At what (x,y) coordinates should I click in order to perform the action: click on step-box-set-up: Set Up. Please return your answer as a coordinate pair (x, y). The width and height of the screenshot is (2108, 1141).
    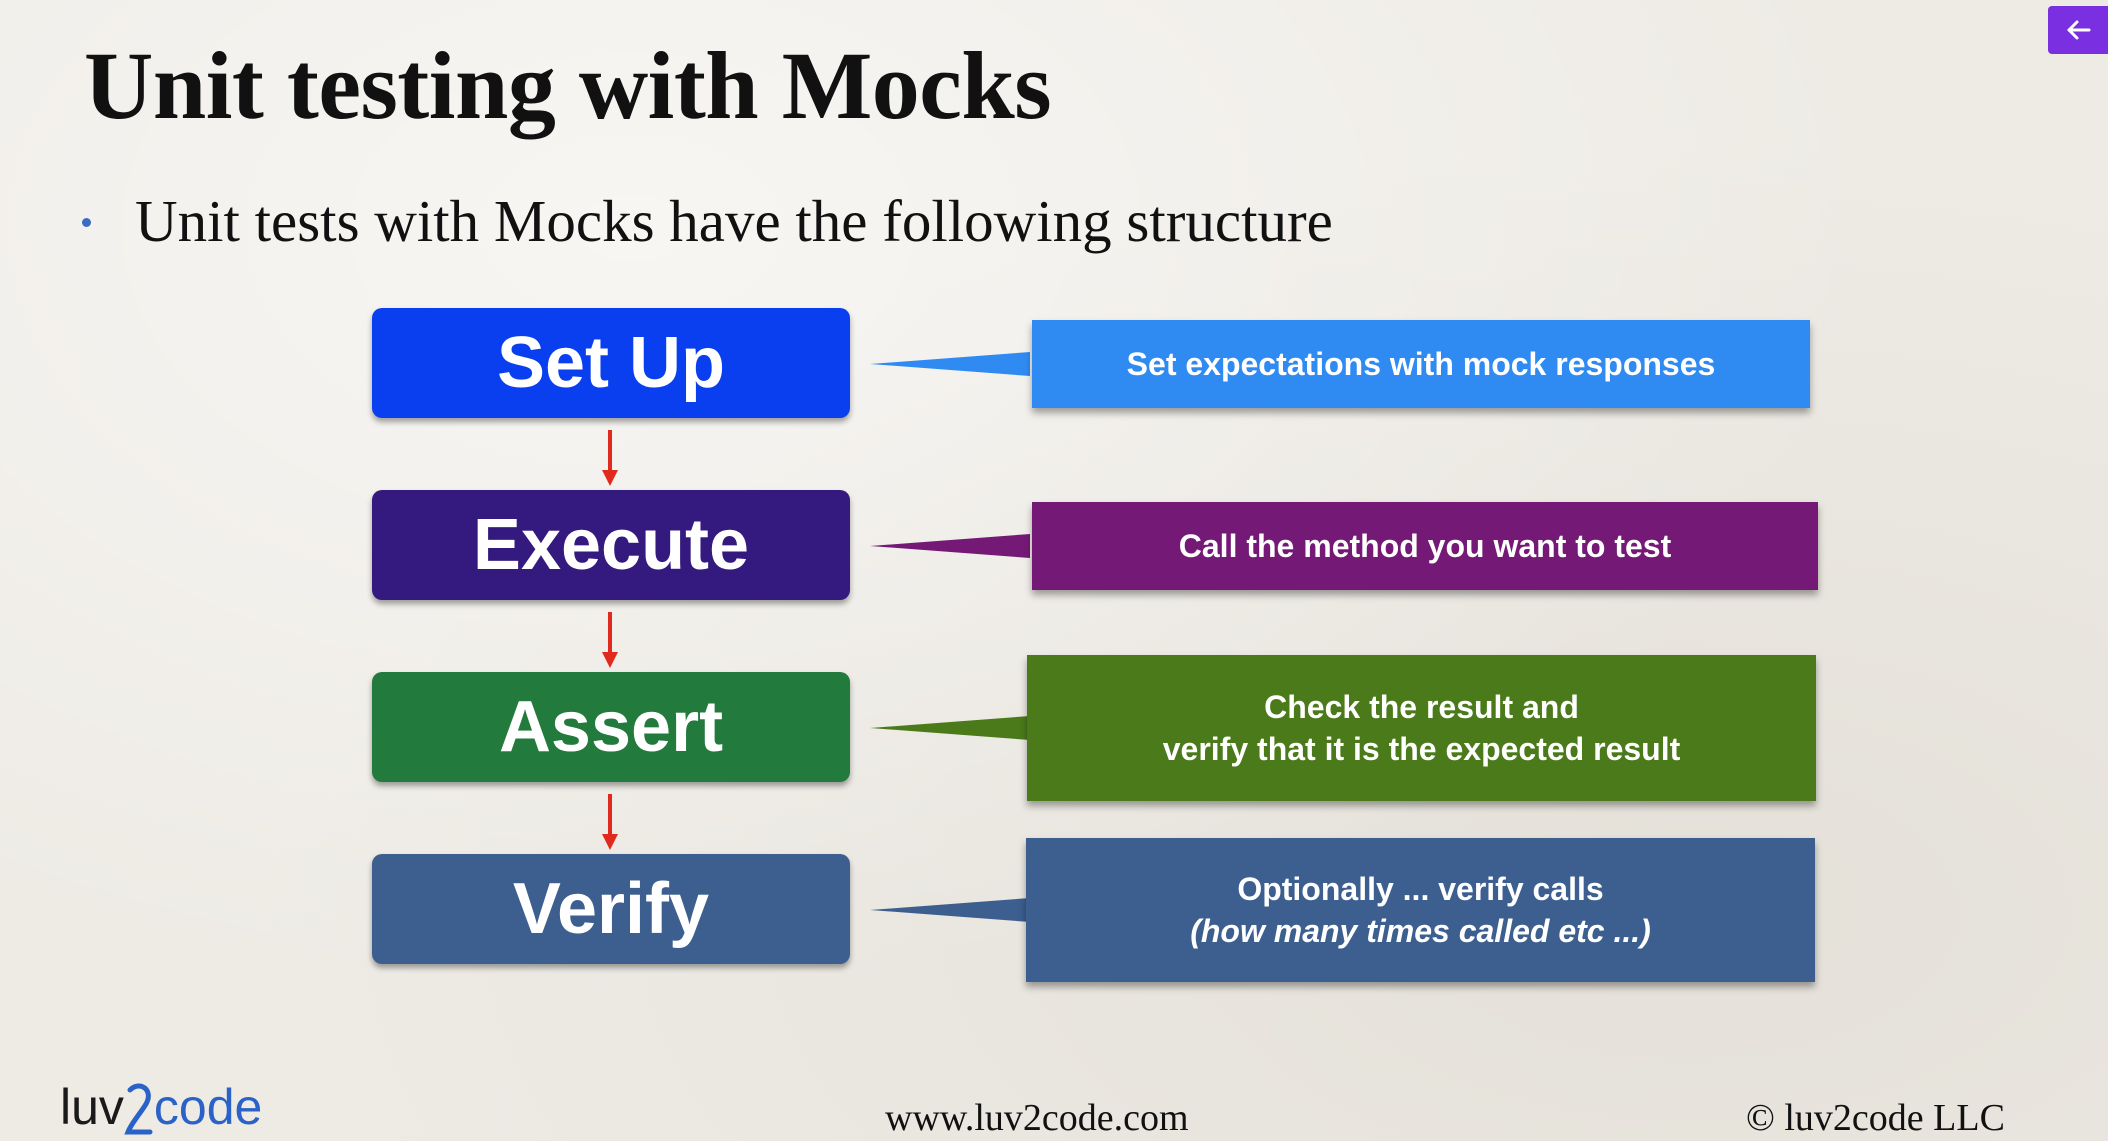
    Looking at the image, I should click on (611, 363).